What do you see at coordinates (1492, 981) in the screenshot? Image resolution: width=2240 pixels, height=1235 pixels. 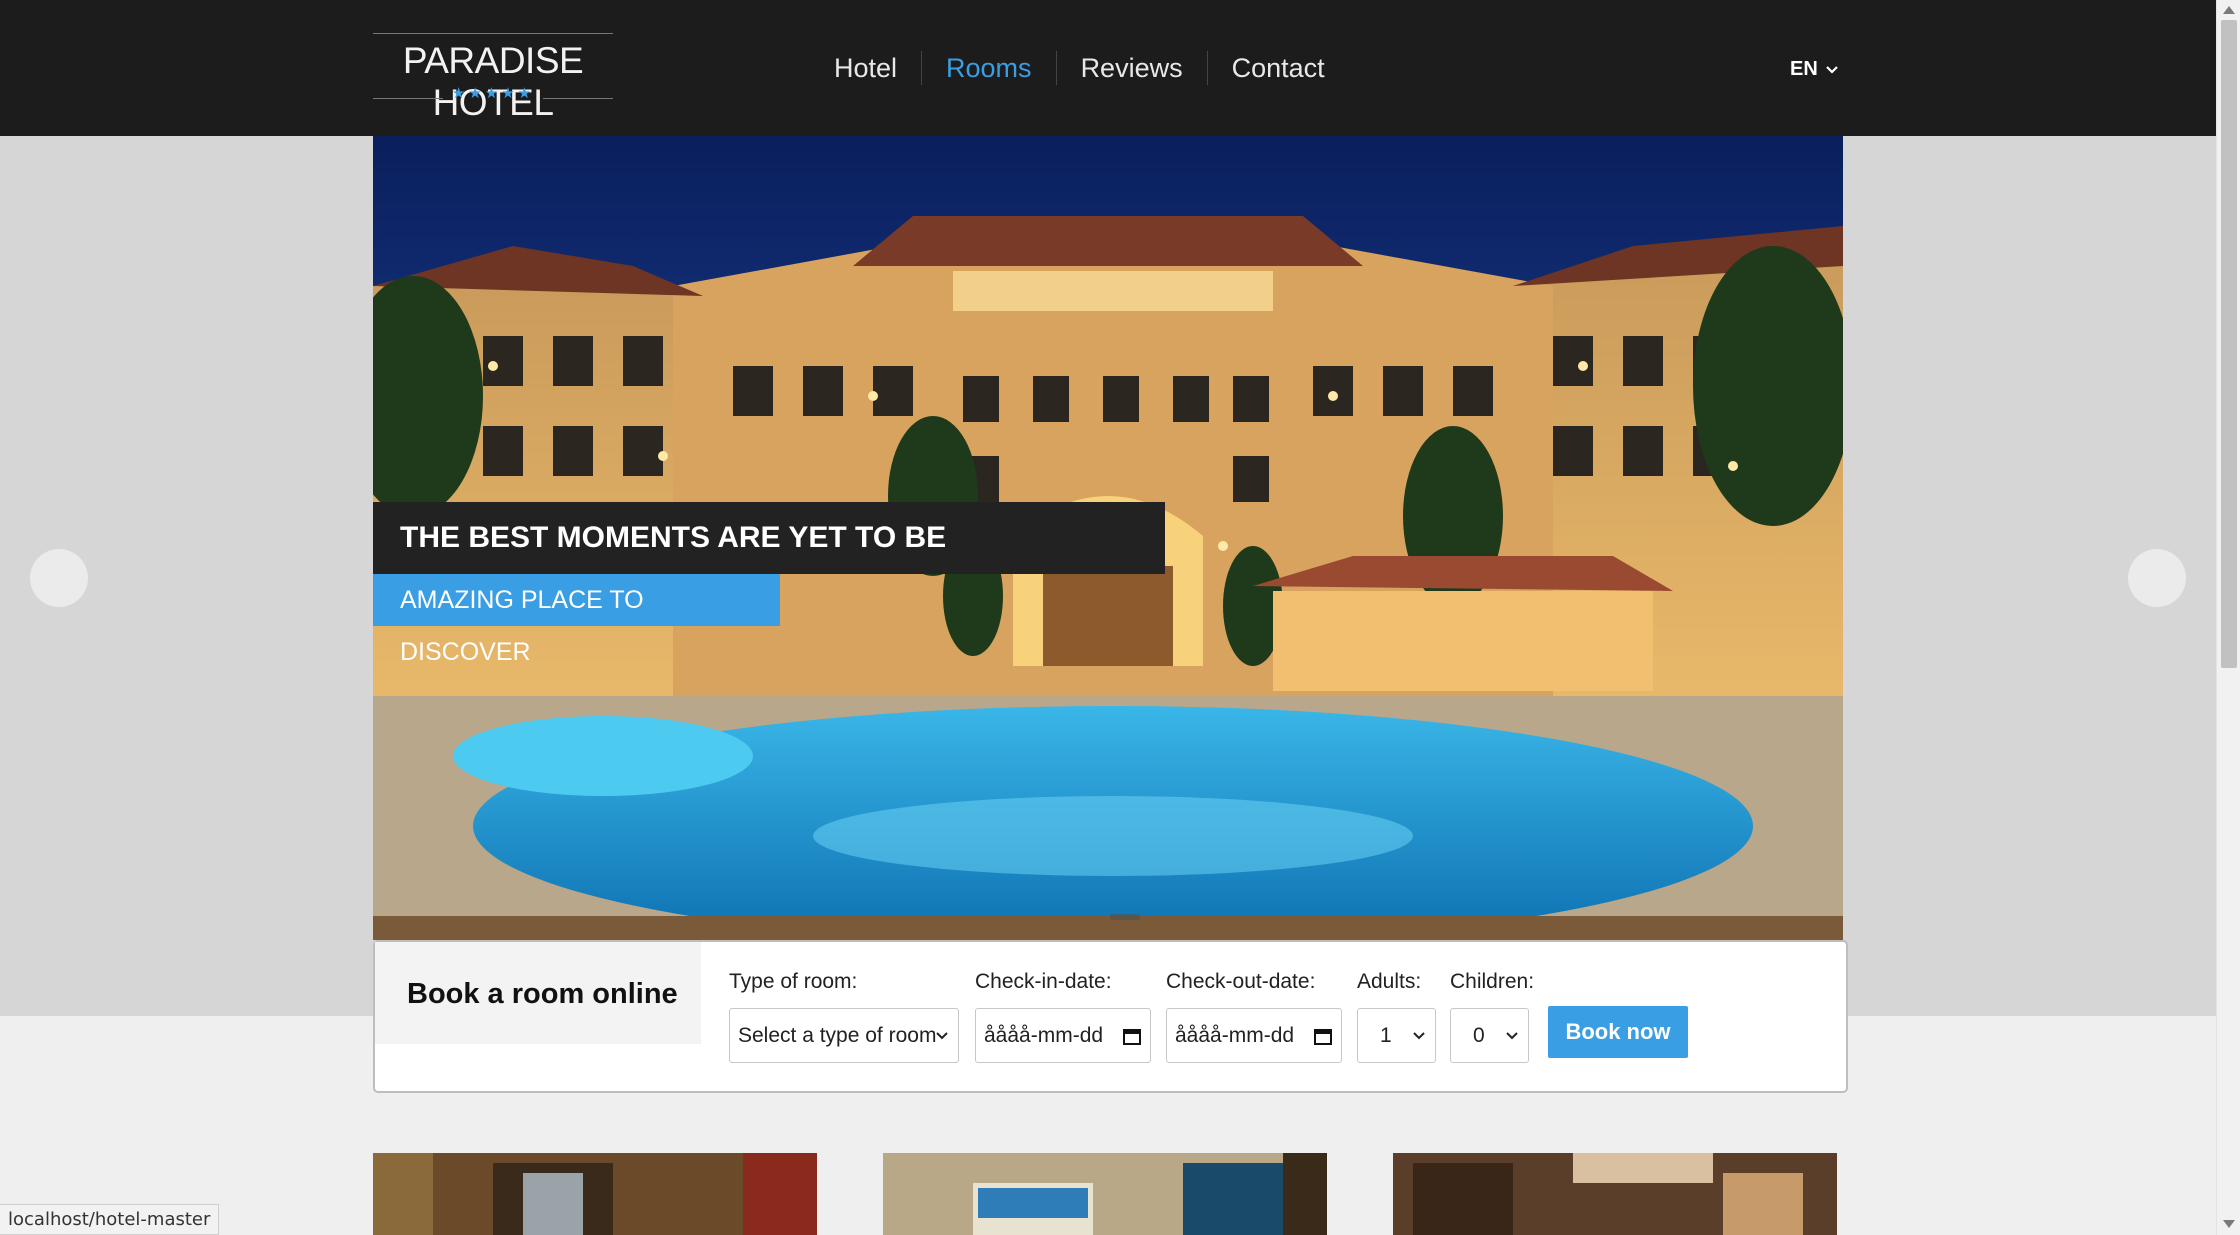 I see `children-label: Children:` at bounding box center [1492, 981].